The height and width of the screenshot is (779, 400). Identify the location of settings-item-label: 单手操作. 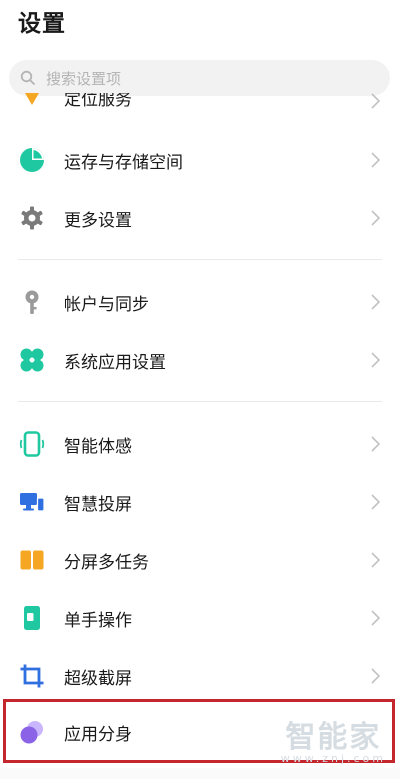
(98, 620).